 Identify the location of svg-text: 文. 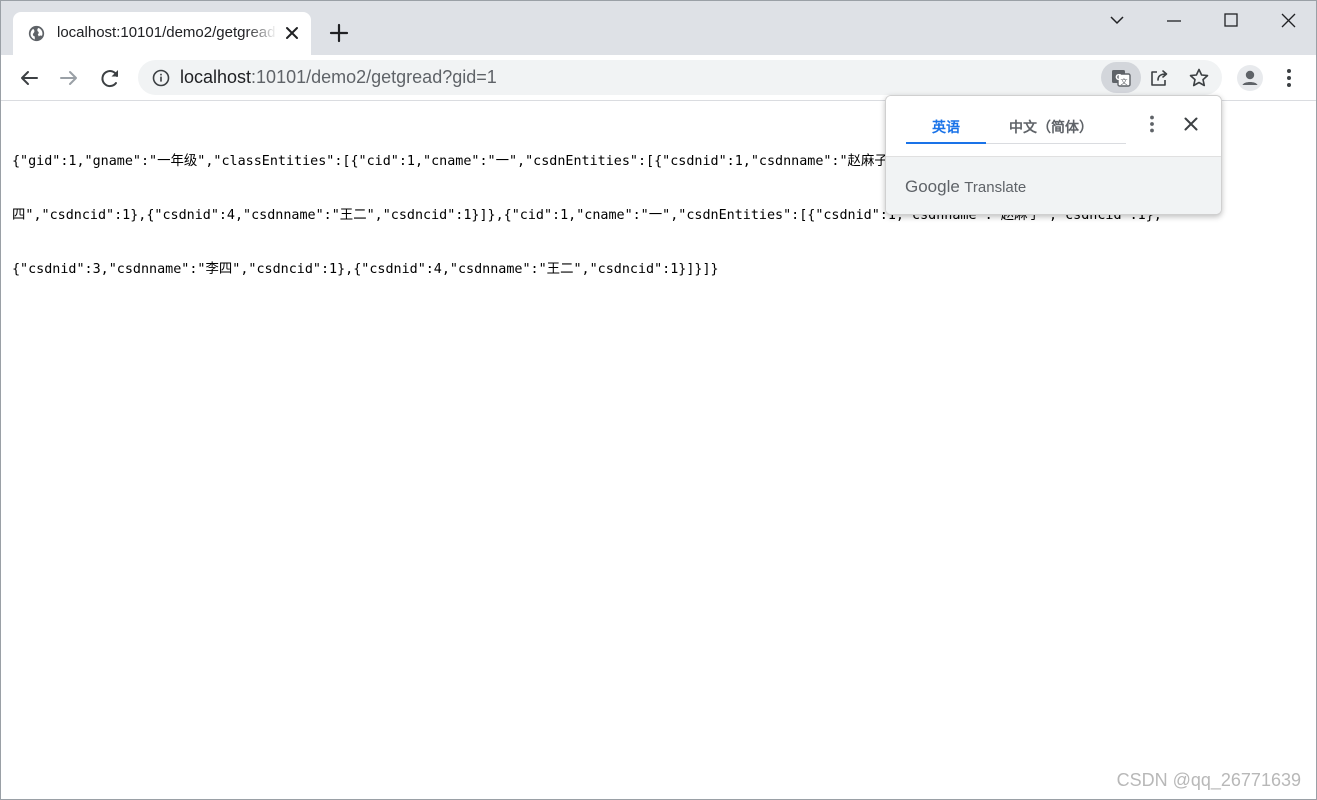
(1124, 81).